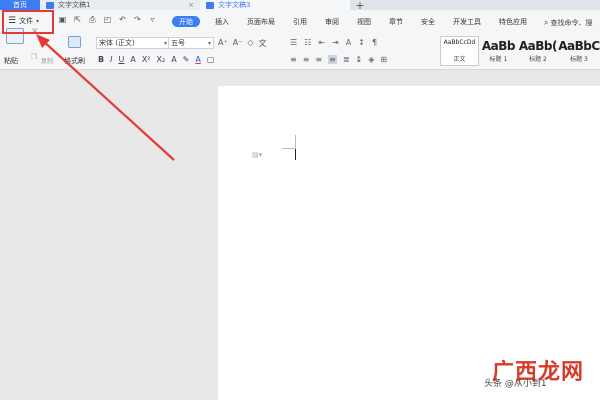 Image resolution: width=600 pixels, height=400 pixels. What do you see at coordinates (173, 59) in the screenshot?
I see `text-effect-icon: A` at bounding box center [173, 59].